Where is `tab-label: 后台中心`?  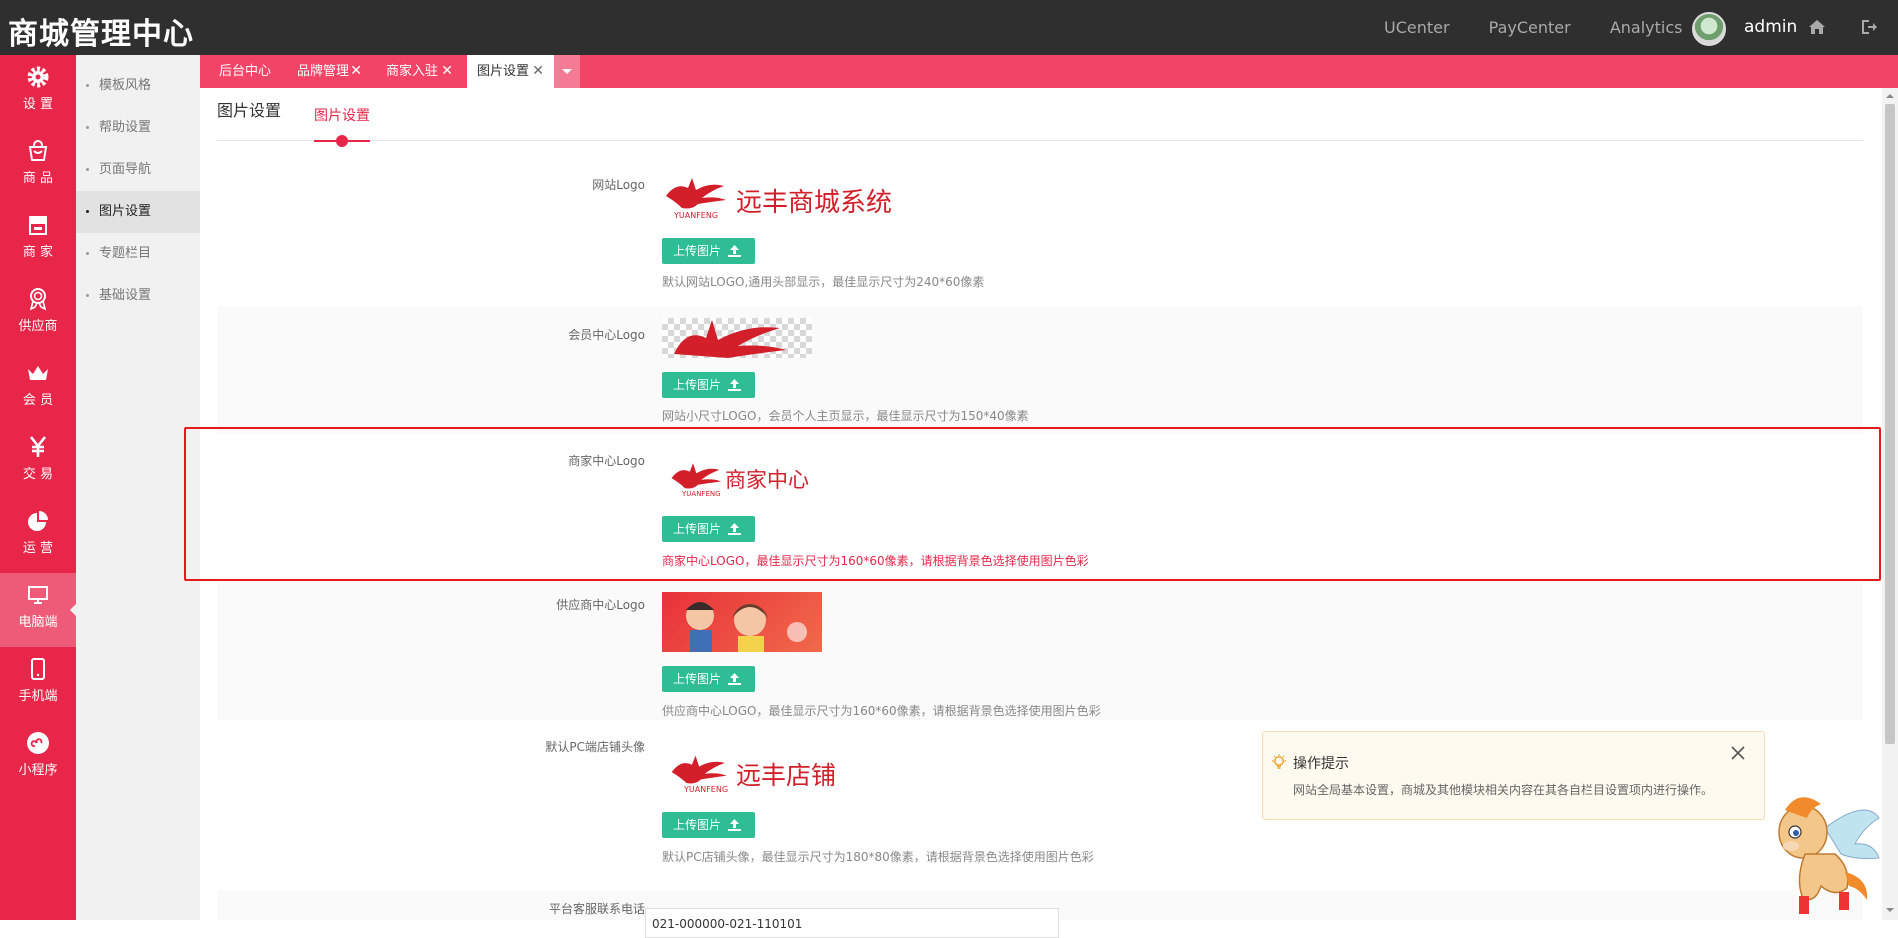
tab-label: 后台中心 is located at coordinates (245, 71).